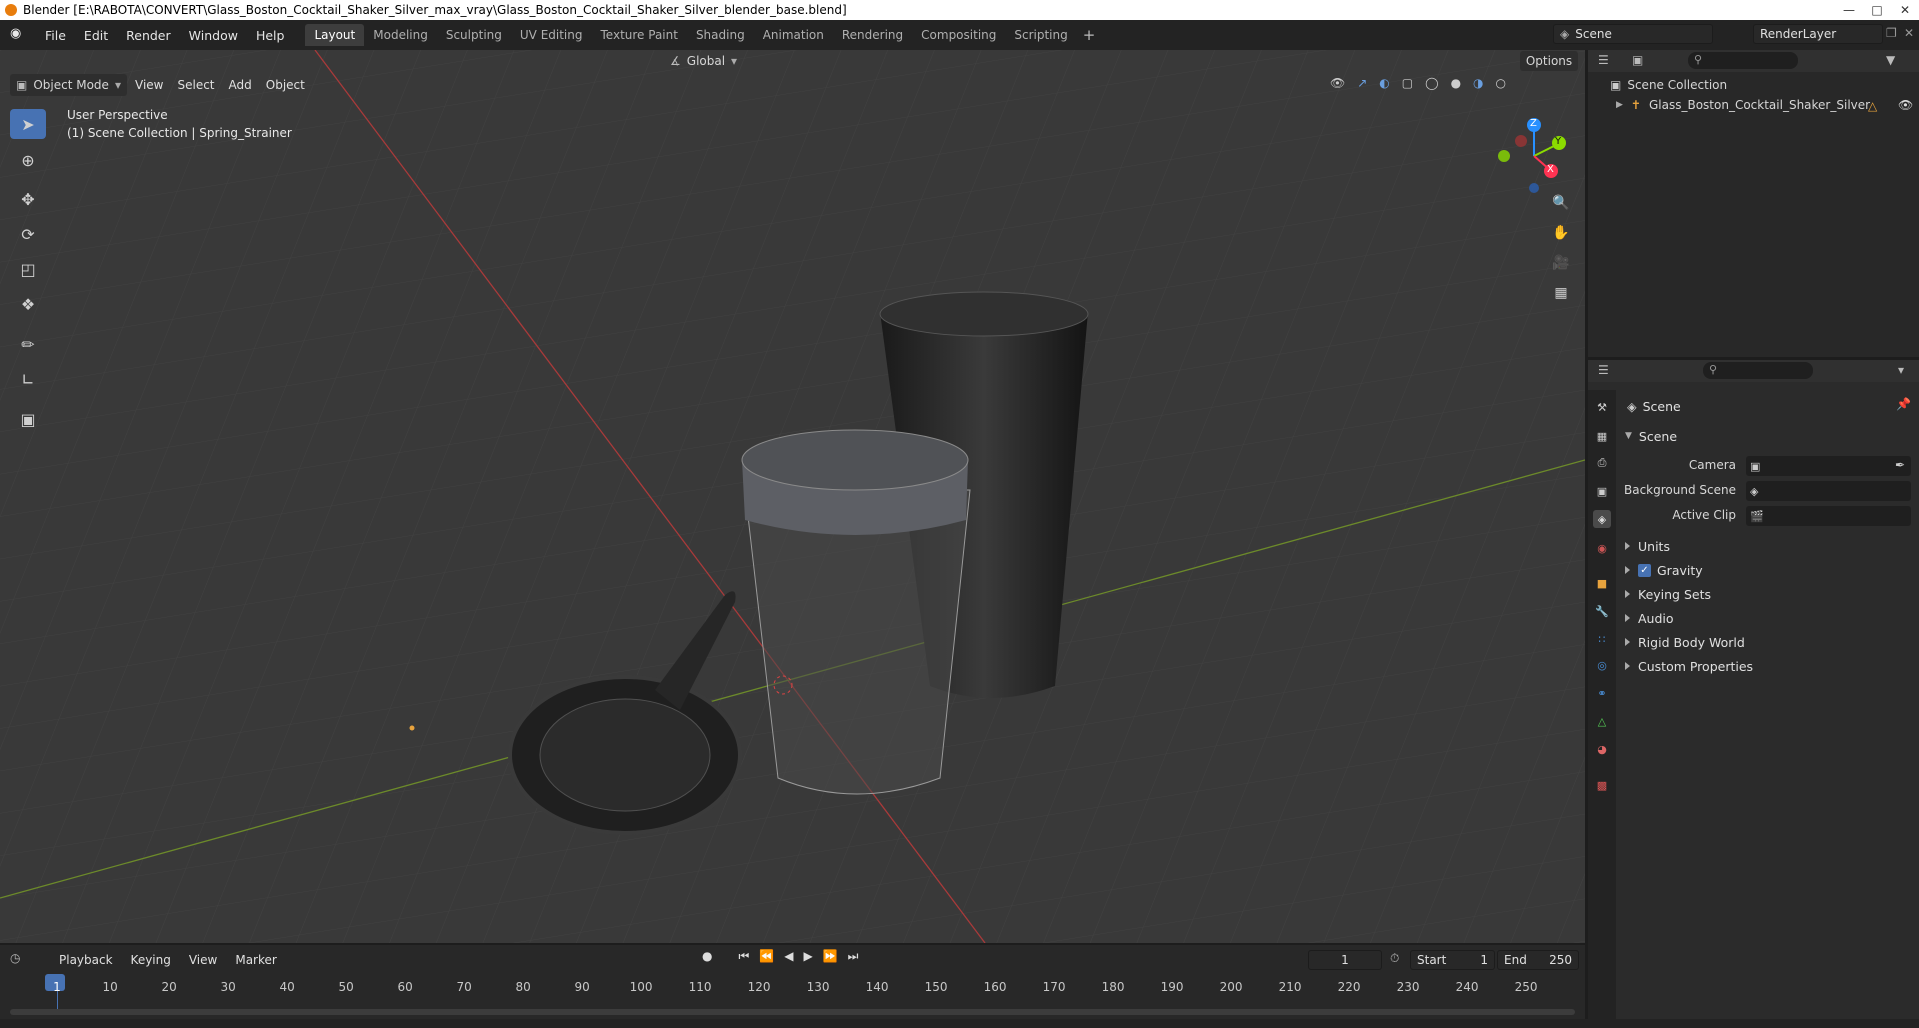  What do you see at coordinates (639, 35) in the screenshot?
I see `tab-texture-paint: Texture Paint` at bounding box center [639, 35].